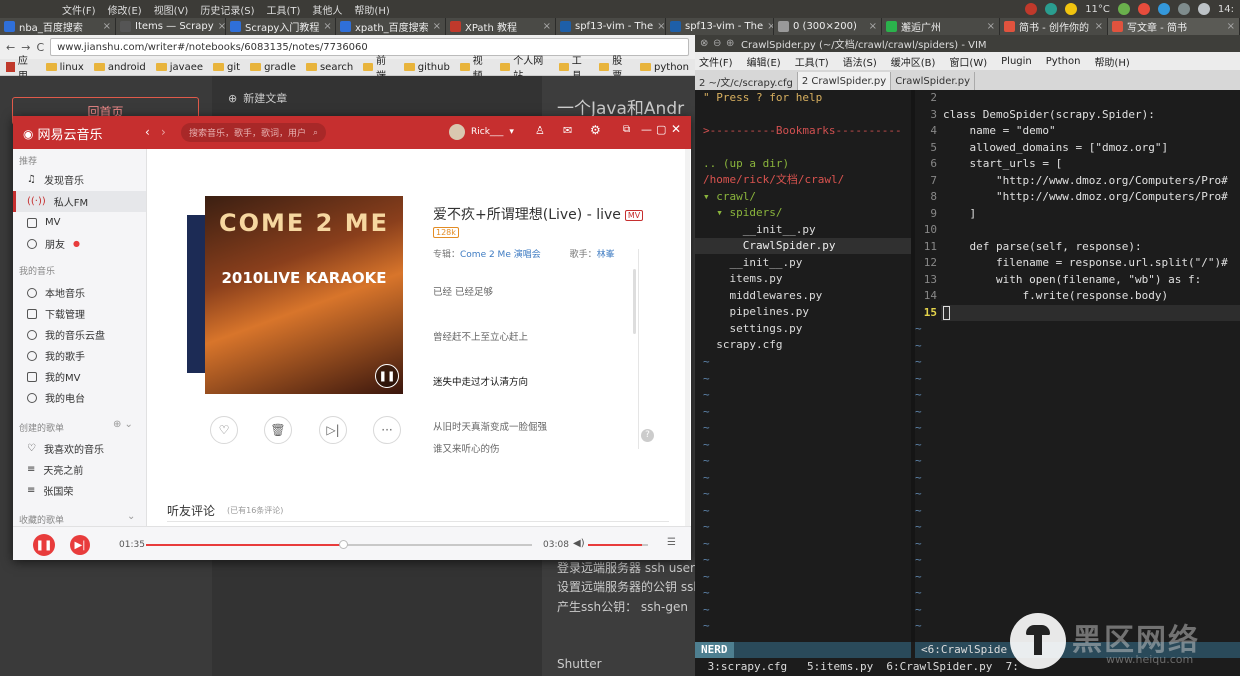 This screenshot has height=676, width=1240. Describe the element at coordinates (752, 329) in the screenshot. I see `nerdtree-file: settings.py` at that location.